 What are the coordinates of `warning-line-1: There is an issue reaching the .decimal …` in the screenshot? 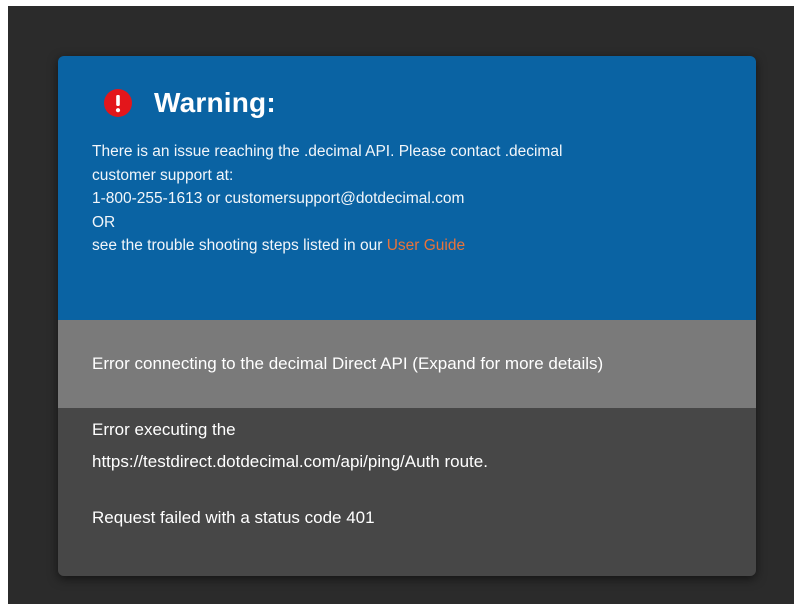 It's located at (327, 151).